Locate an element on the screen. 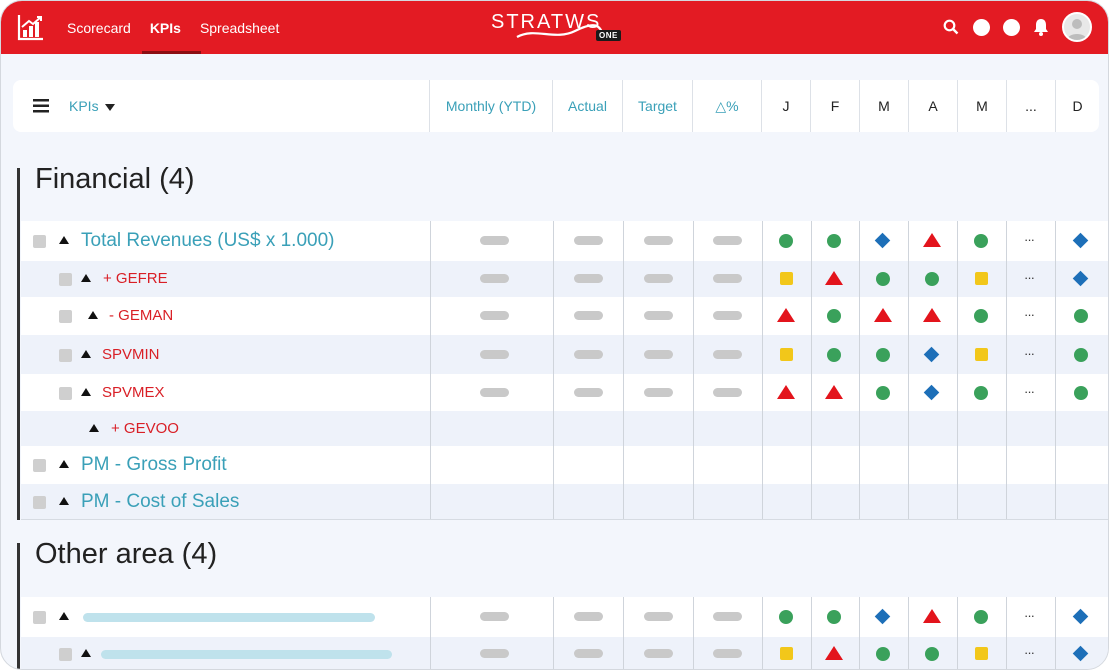 Image resolution: width=1109 pixels, height=670 pixels. bar-chart-logo-icon is located at coordinates (31, 27).